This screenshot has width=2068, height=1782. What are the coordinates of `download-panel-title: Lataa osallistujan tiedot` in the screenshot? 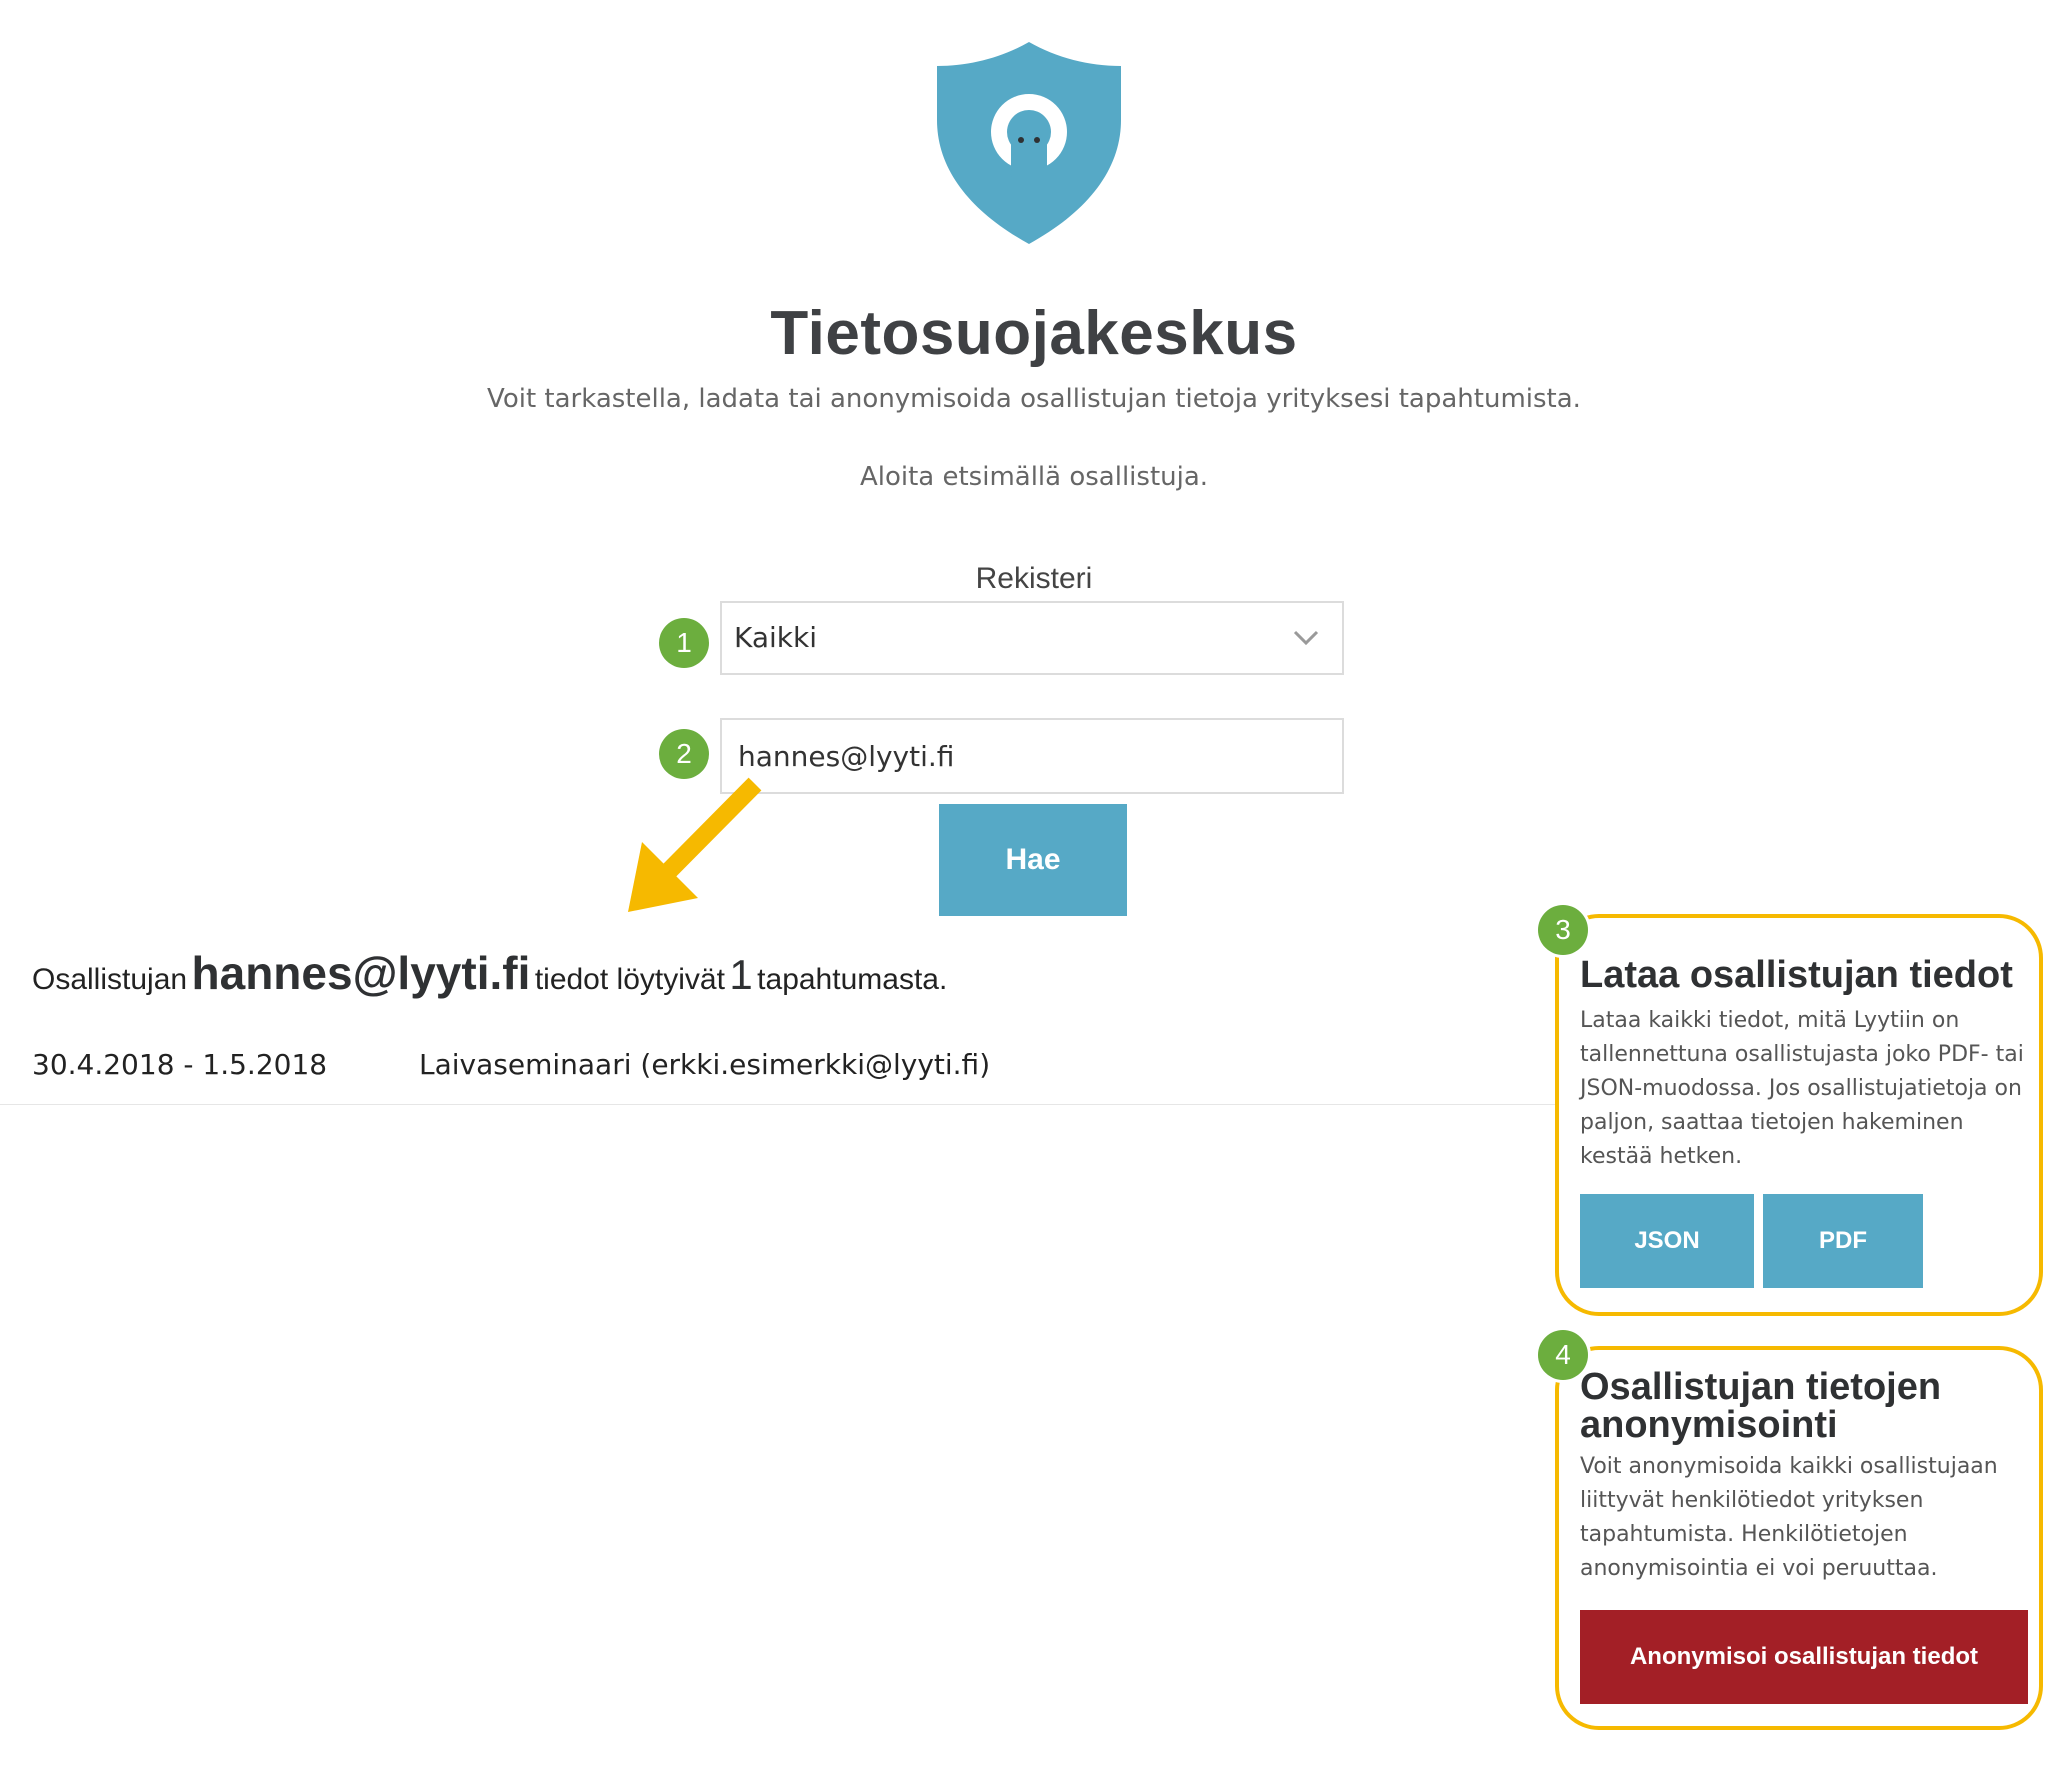 It's located at (1796, 975).